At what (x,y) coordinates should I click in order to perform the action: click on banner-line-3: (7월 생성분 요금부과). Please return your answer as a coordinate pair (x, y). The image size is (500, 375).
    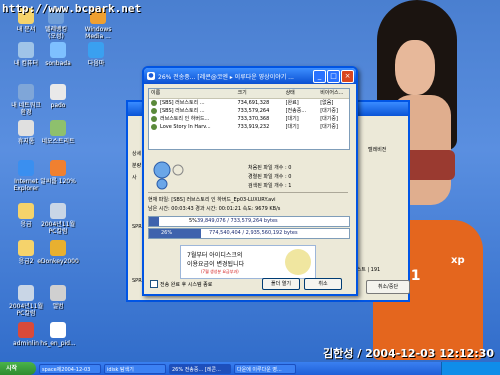
    Looking at the image, I should click on (220, 271).